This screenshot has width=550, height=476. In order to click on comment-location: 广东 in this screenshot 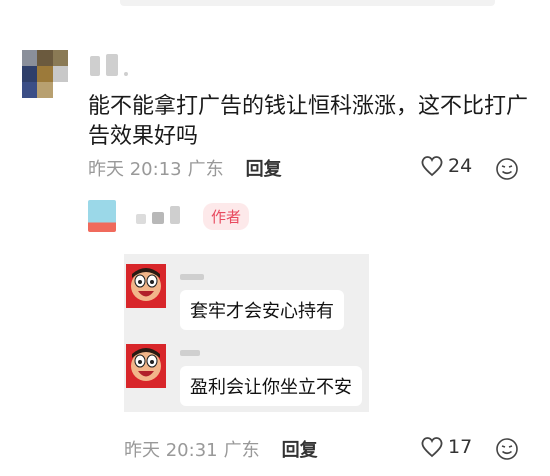, I will do `click(205, 169)`.